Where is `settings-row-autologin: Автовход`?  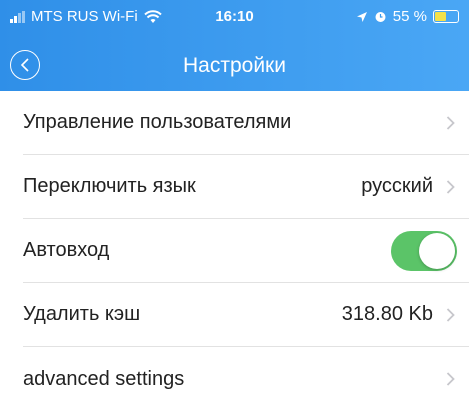 settings-row-autologin: Автовход is located at coordinates (246, 251).